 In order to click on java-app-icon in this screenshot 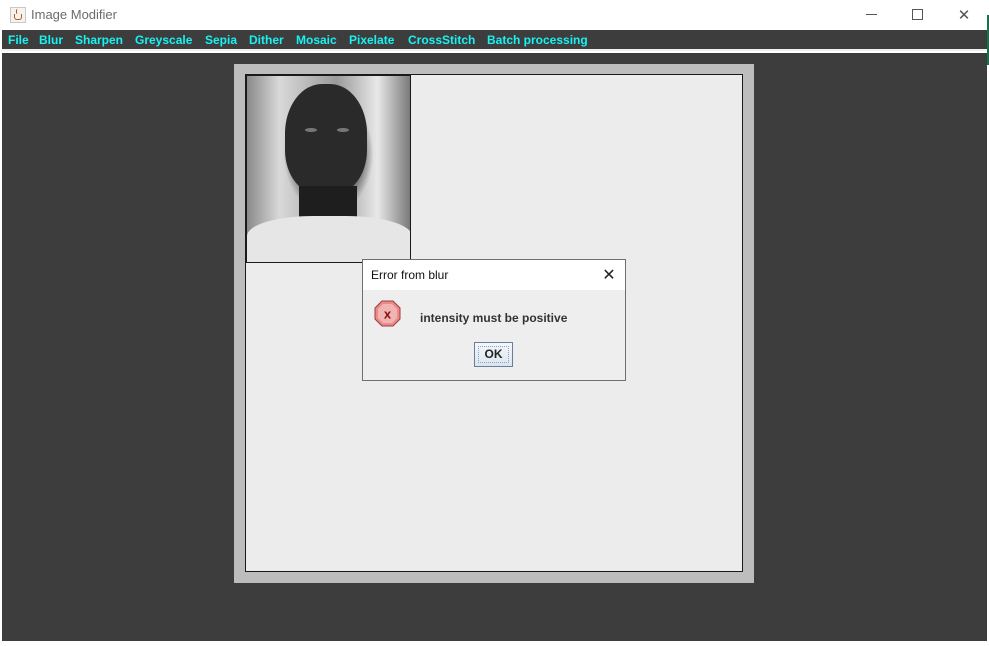, I will do `click(18, 15)`.